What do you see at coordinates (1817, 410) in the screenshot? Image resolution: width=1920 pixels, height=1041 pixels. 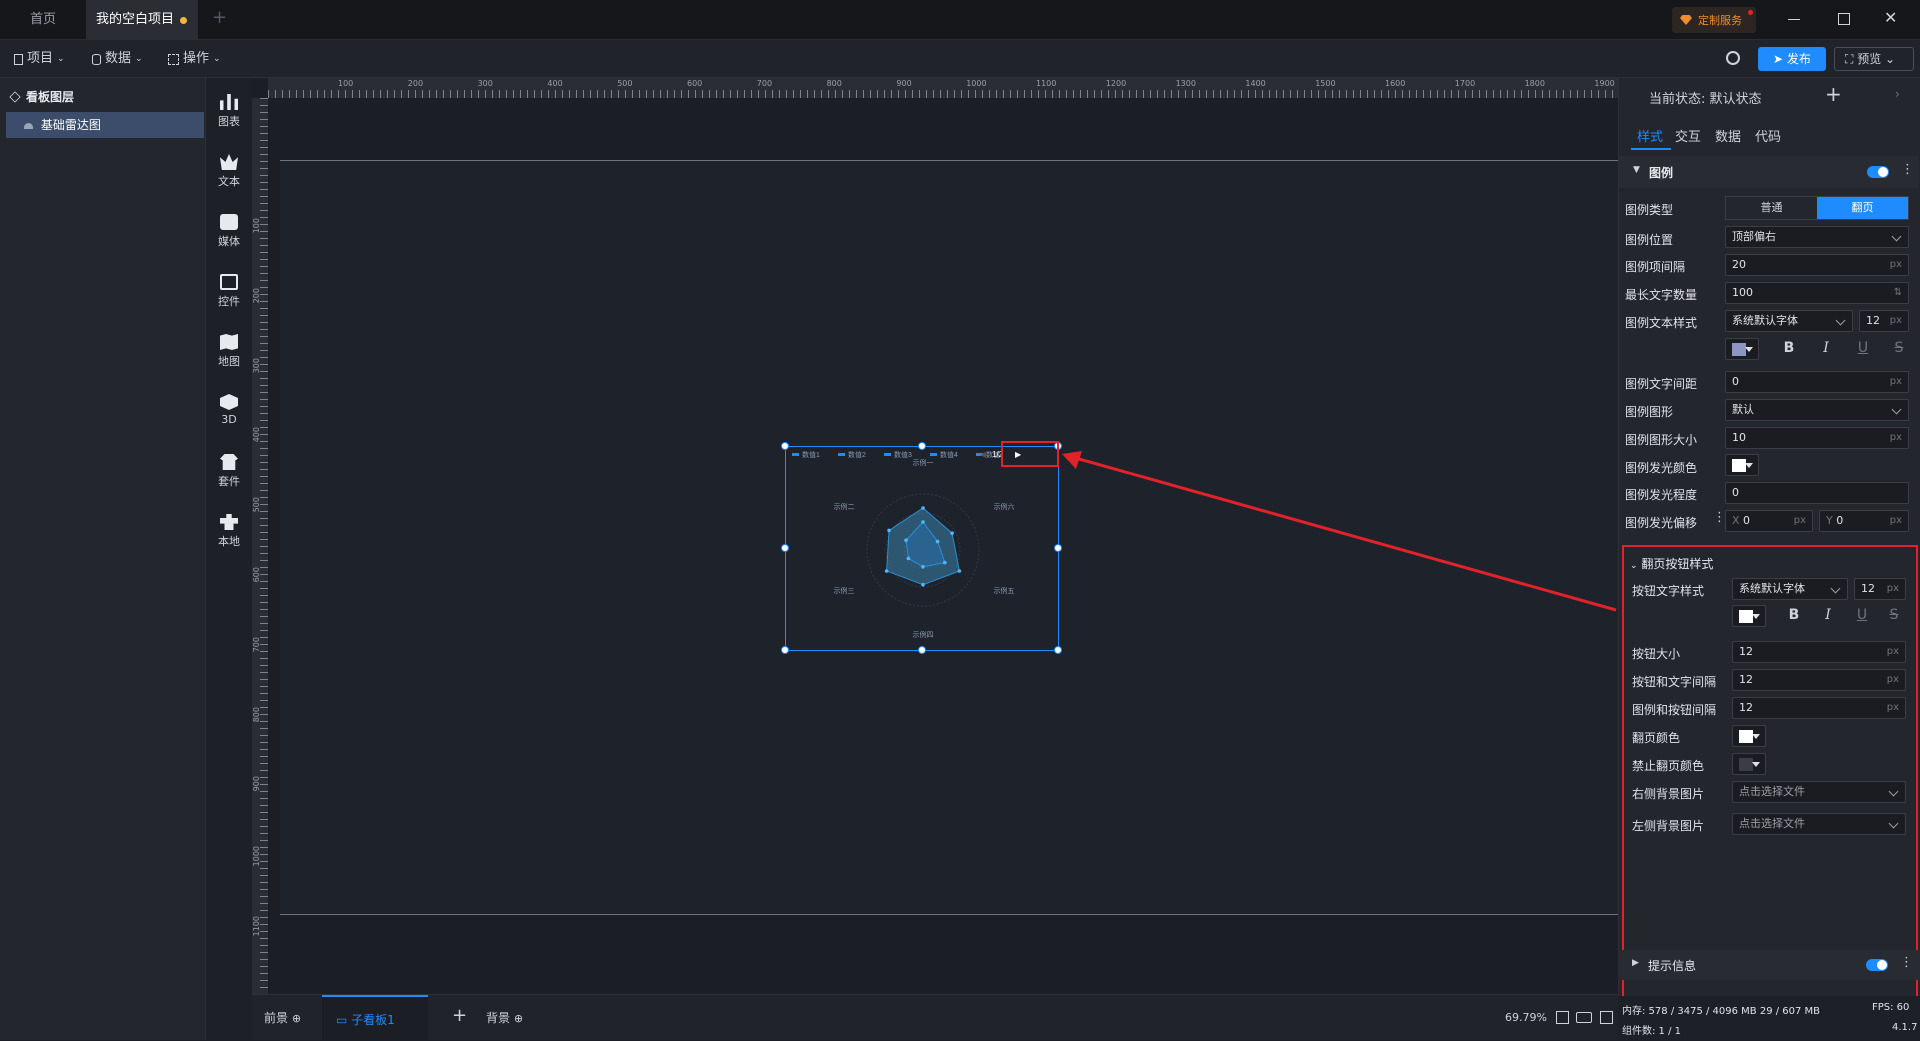 I see `legend-shape-select: 默认` at bounding box center [1817, 410].